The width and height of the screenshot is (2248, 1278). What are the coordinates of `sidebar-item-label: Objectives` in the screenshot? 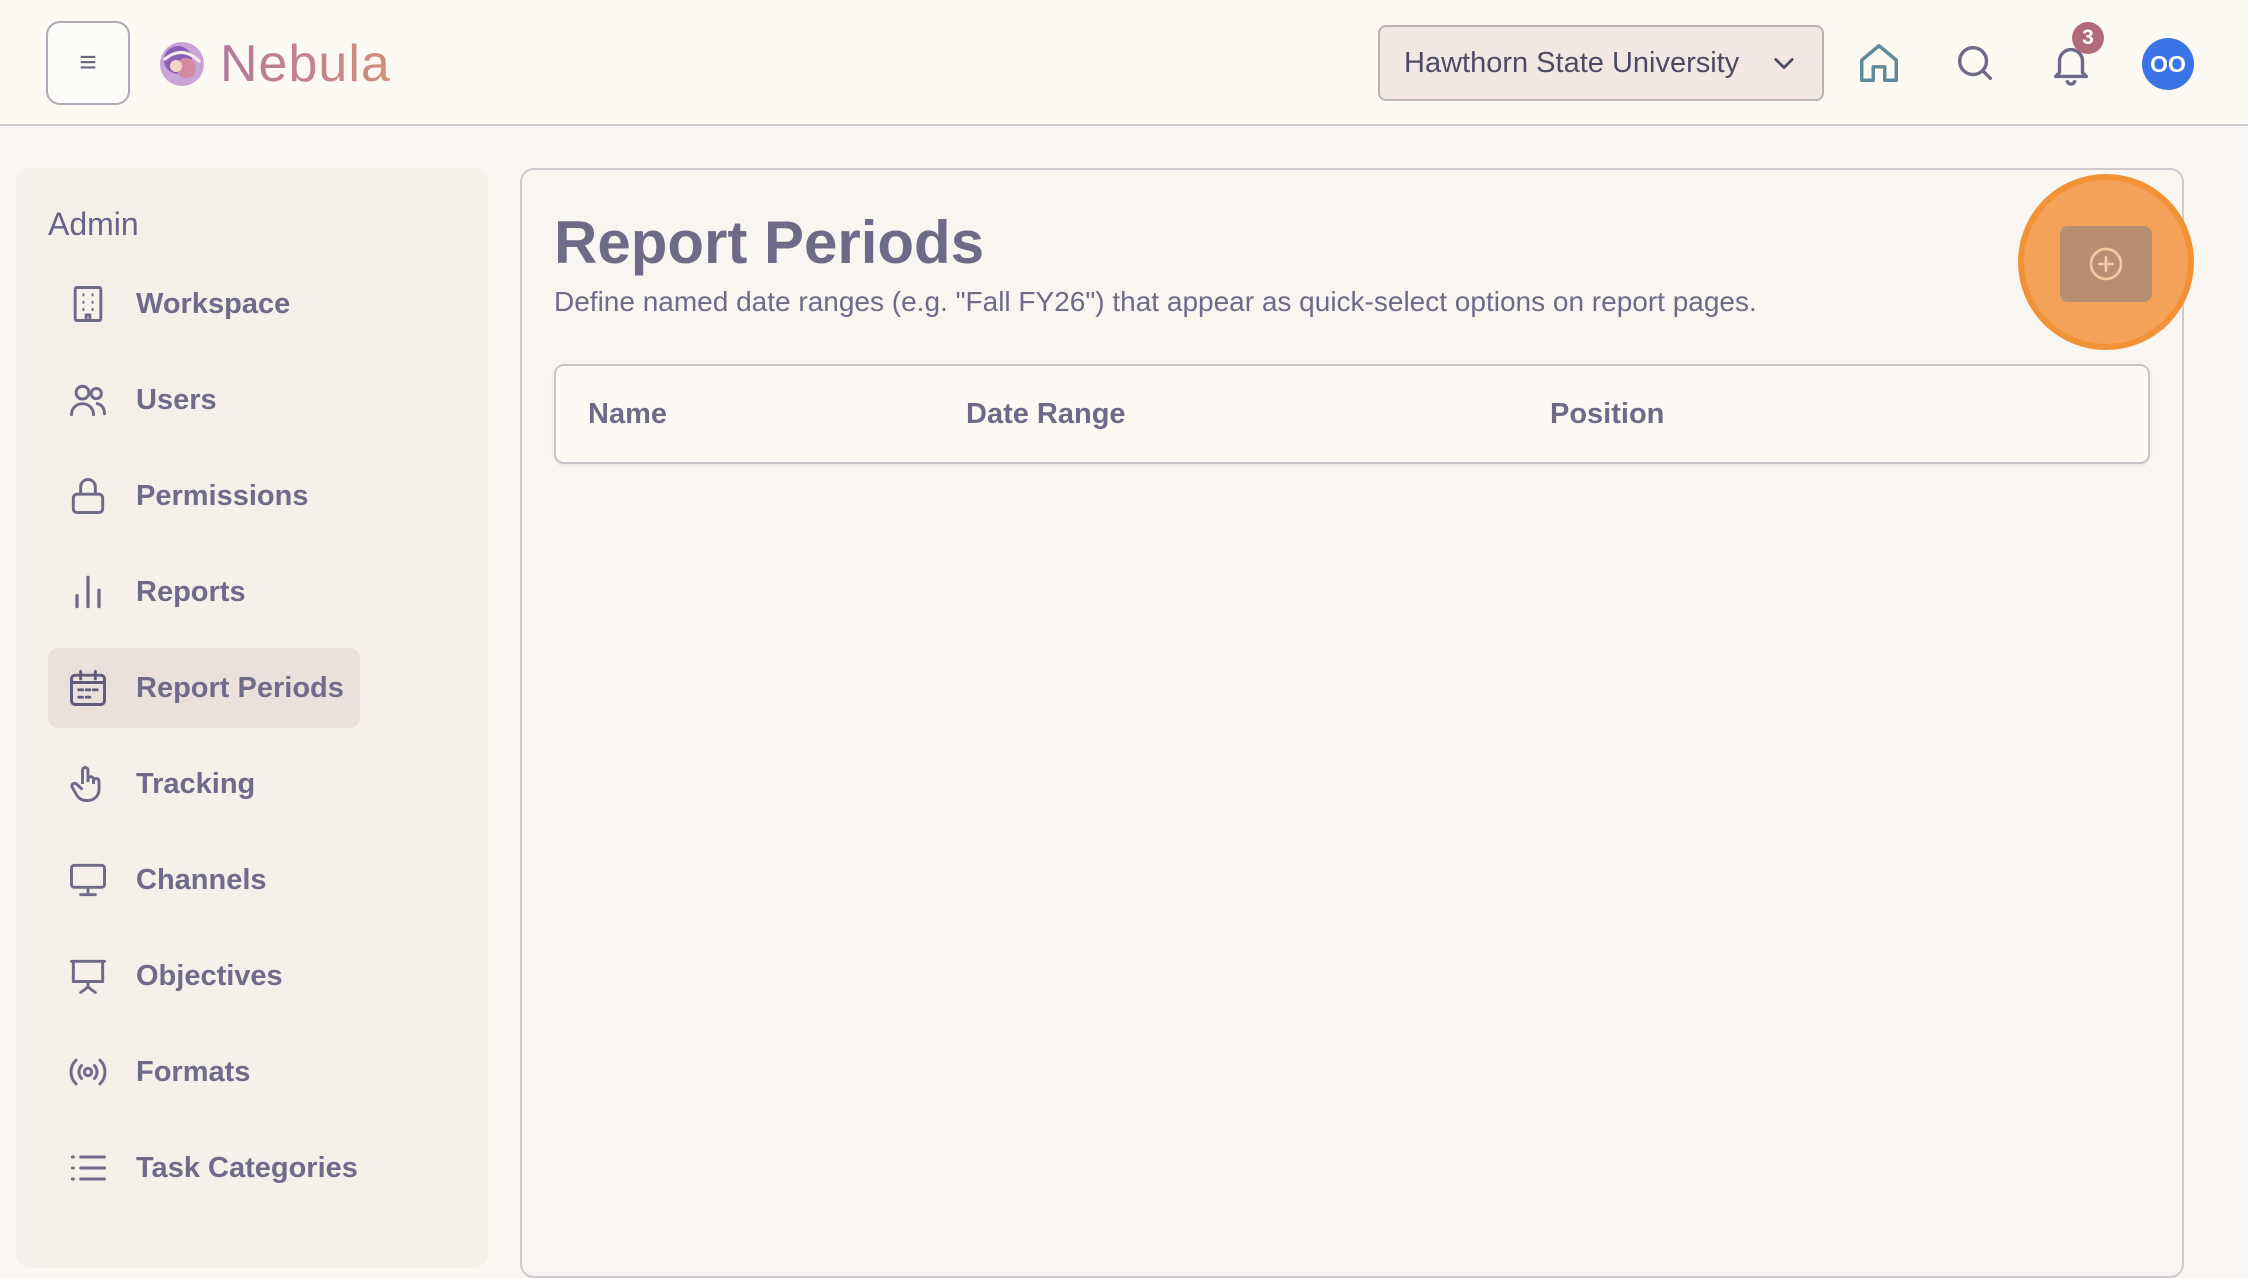 It's located at (209, 975).